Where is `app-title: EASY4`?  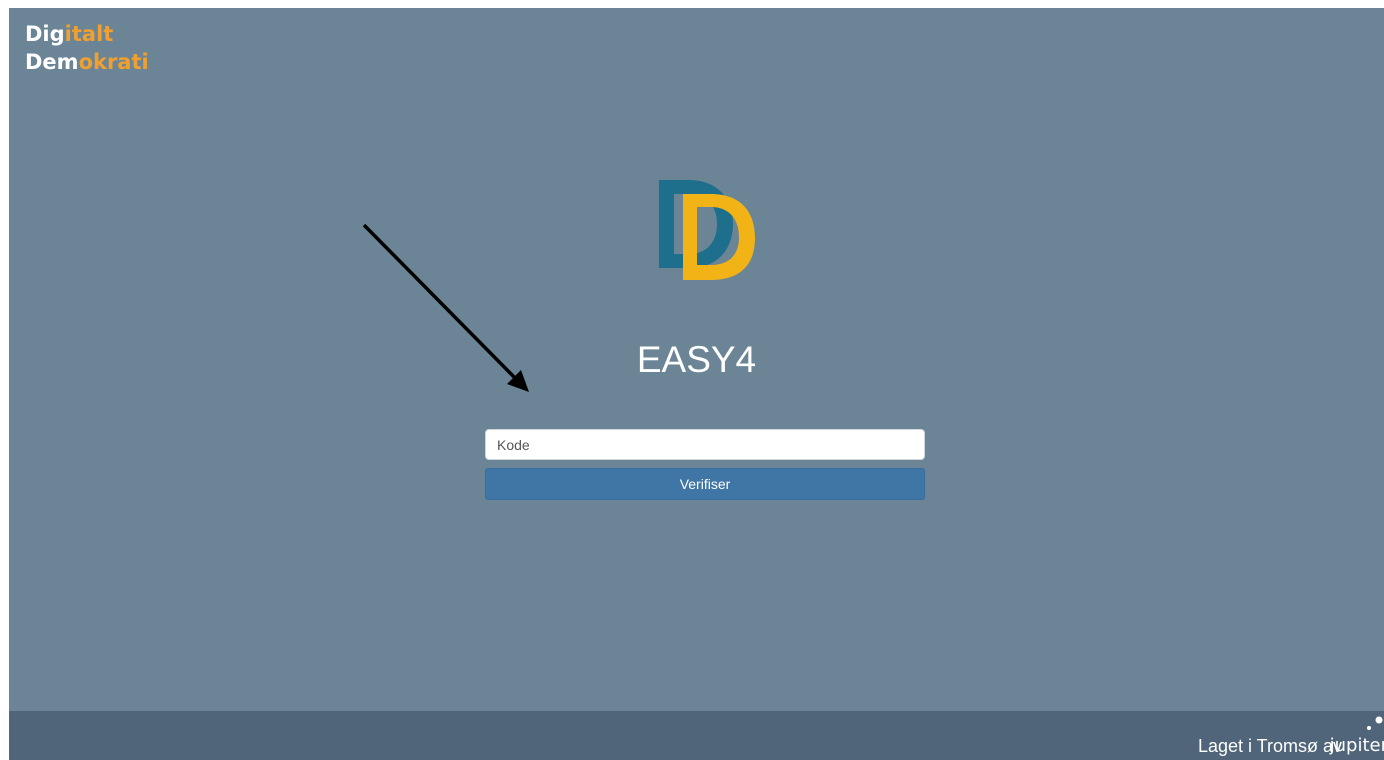
app-title: EASY4 is located at coordinates (696, 359).